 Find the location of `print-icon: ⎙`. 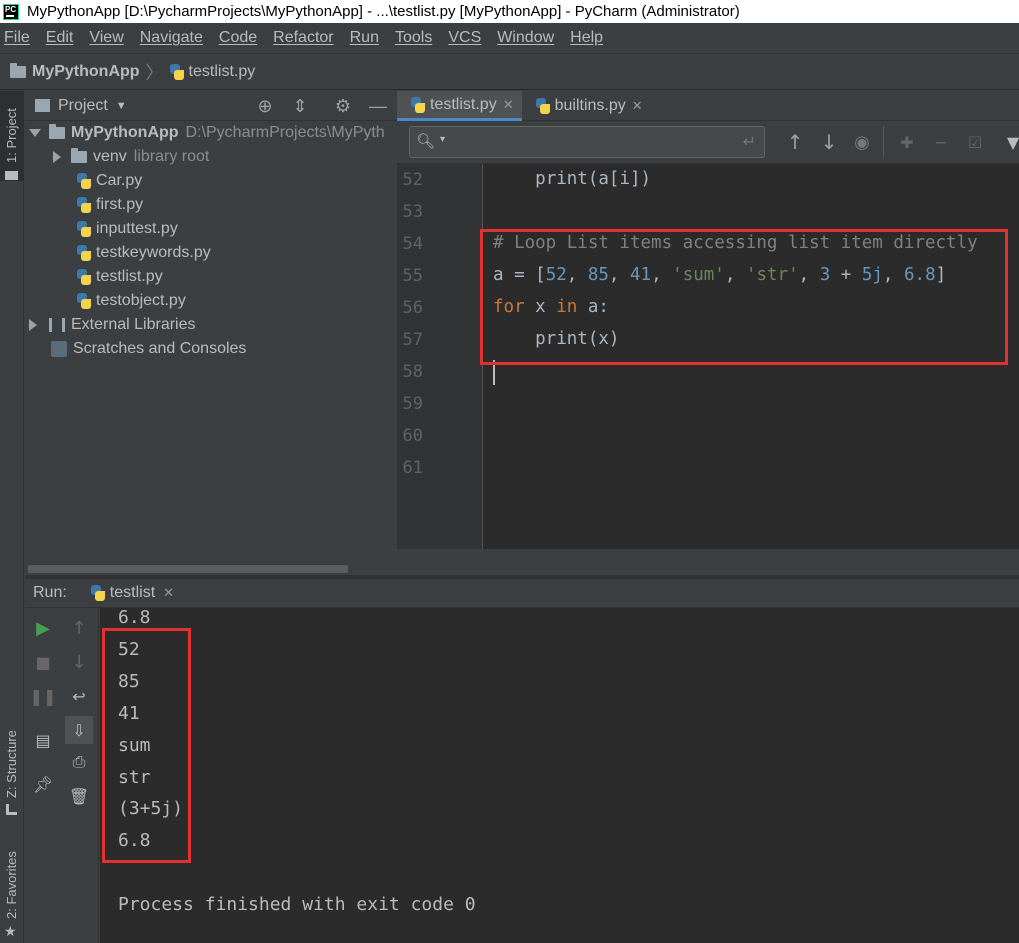

print-icon: ⎙ is located at coordinates (79, 762).